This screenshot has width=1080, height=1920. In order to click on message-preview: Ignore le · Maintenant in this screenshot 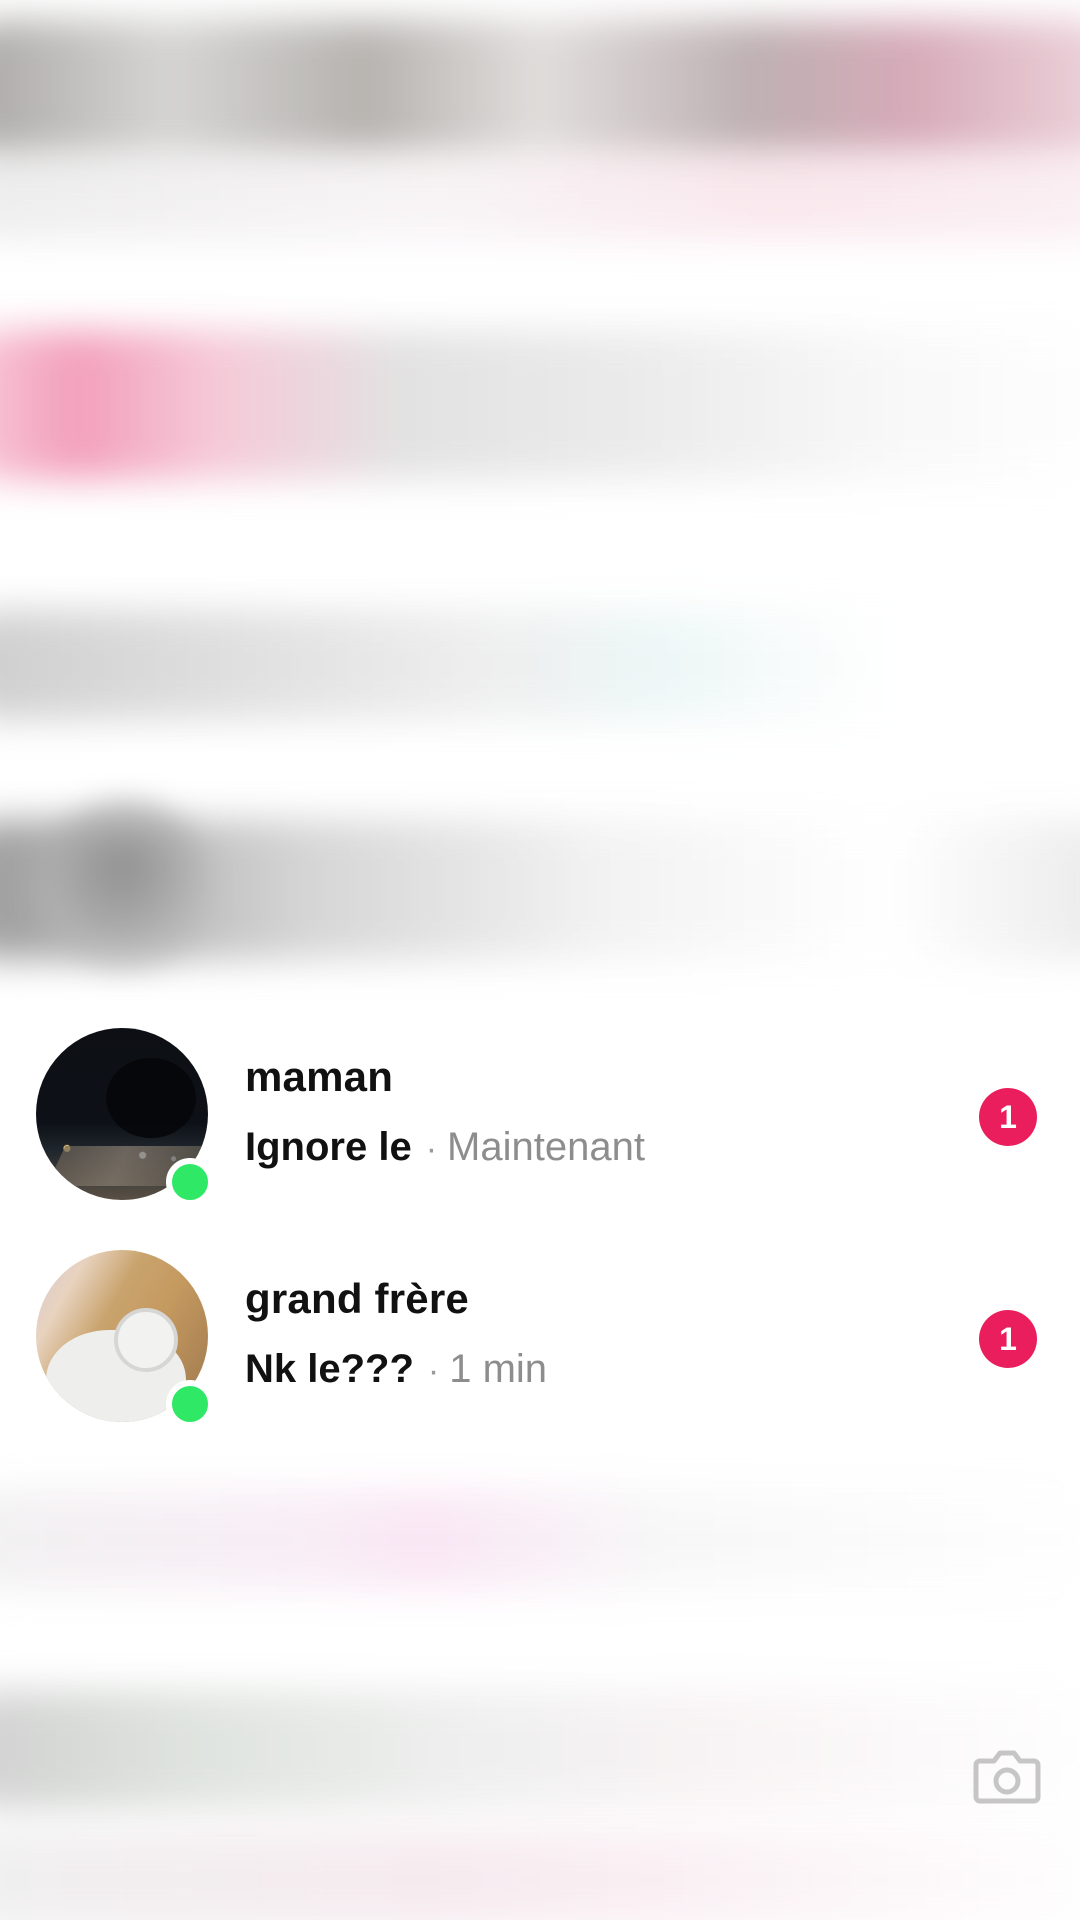, I will do `click(445, 1147)`.